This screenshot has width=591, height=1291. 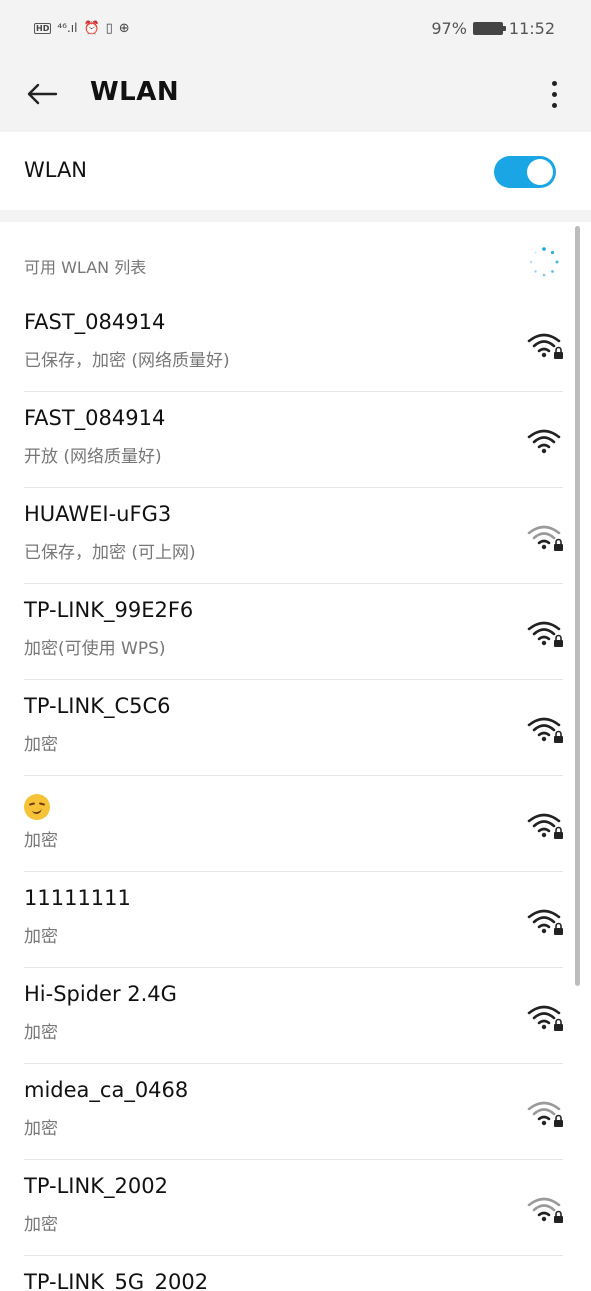 What do you see at coordinates (56, 170) in the screenshot?
I see `wlan-toggle-label: WLAN` at bounding box center [56, 170].